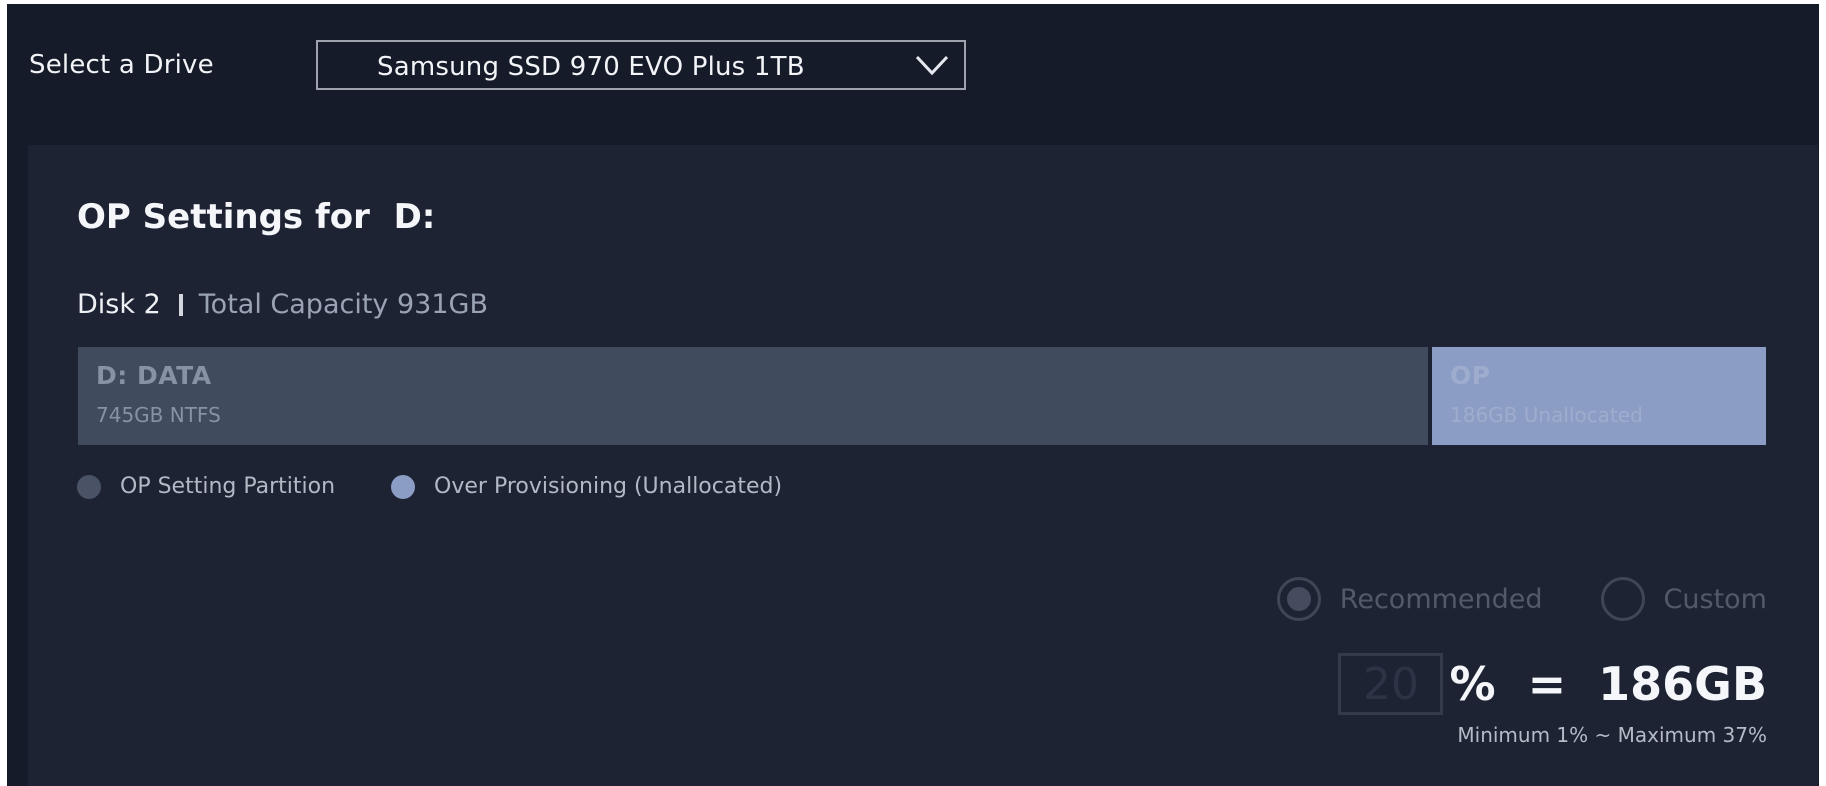 This screenshot has height=786, width=1826. What do you see at coordinates (932, 65) in the screenshot?
I see `chevron-down-icon` at bounding box center [932, 65].